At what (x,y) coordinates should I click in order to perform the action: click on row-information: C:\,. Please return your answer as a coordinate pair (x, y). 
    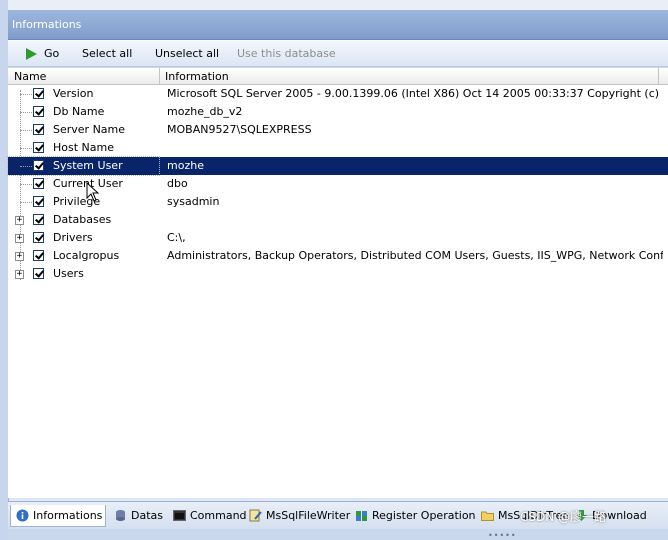
    Looking at the image, I should click on (176, 237).